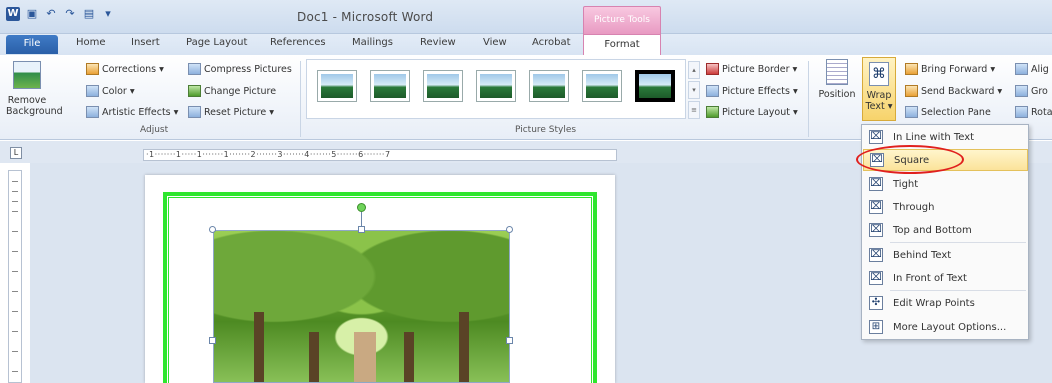 The width and height of the screenshot is (1052, 383). Describe the element at coordinates (92, 112) in the screenshot. I see `artistic-effects-icon` at that location.